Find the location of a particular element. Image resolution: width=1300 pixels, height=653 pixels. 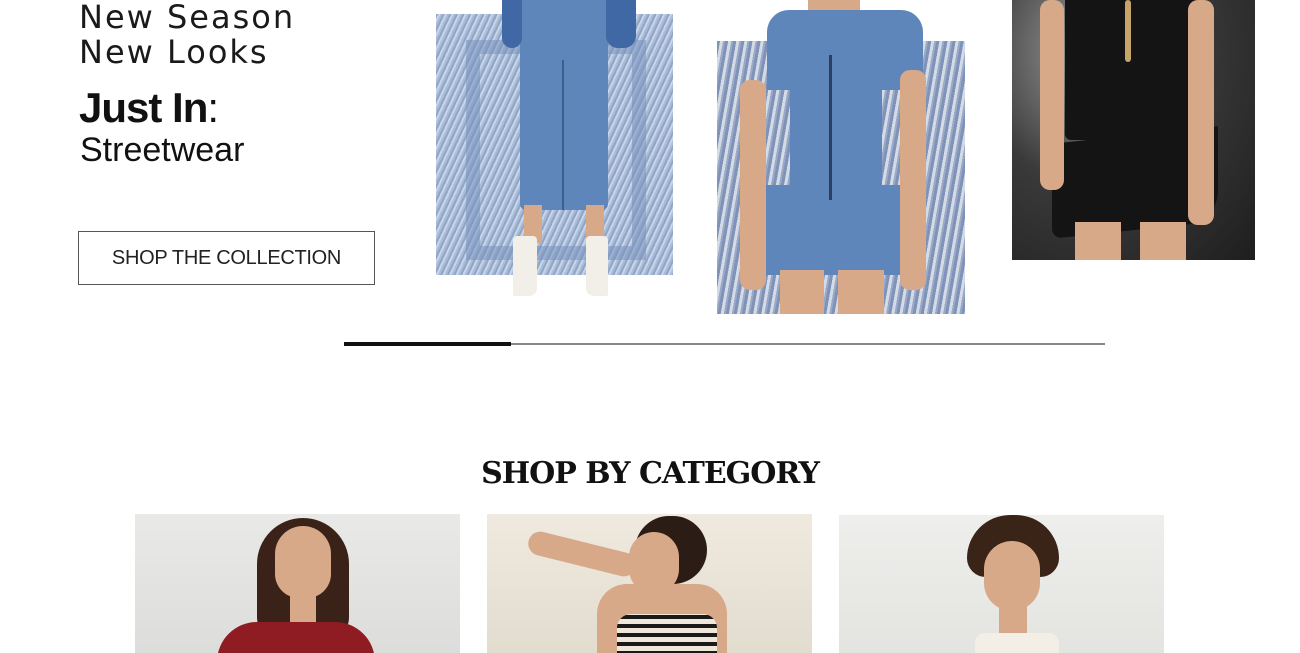

right-sleeve is located at coordinates (621, 24).